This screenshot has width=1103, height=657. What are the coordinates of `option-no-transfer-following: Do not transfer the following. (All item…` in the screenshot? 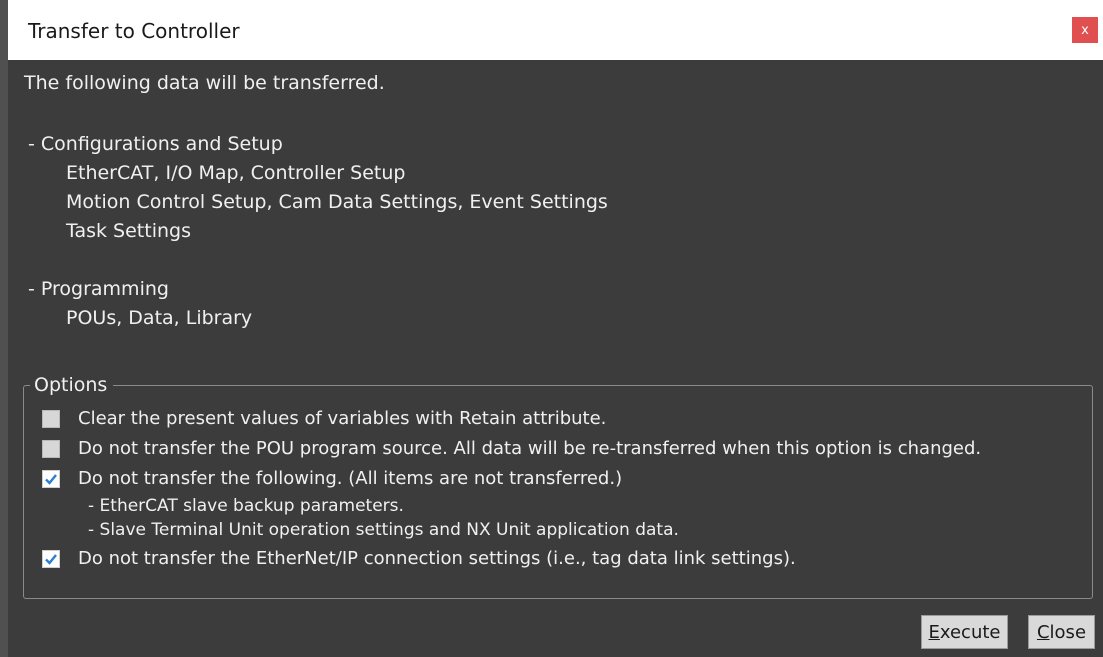 It's located at (332, 478).